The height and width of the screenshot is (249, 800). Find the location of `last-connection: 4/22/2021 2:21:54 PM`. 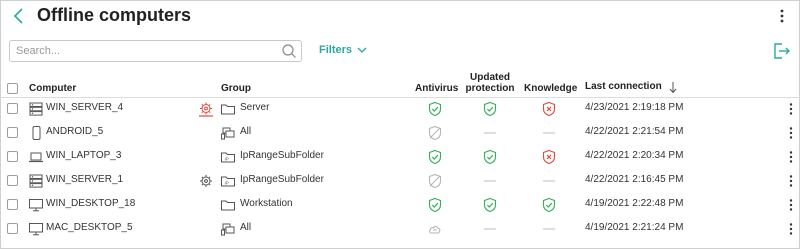

last-connection: 4/22/2021 2:21:54 PM is located at coordinates (634, 131).